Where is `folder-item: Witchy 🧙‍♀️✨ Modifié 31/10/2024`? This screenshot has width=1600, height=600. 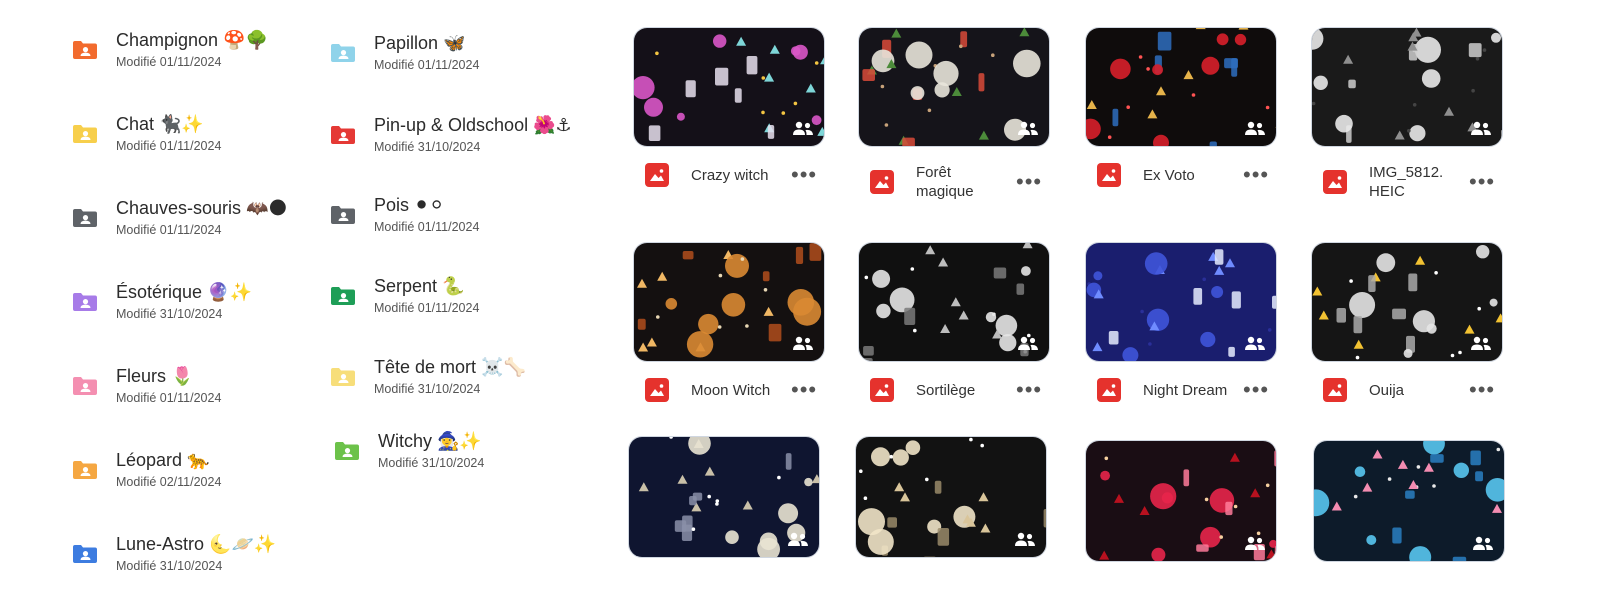 folder-item: Witchy 🧙‍♀️✨ Modifié 31/10/2024 is located at coordinates (409, 449).